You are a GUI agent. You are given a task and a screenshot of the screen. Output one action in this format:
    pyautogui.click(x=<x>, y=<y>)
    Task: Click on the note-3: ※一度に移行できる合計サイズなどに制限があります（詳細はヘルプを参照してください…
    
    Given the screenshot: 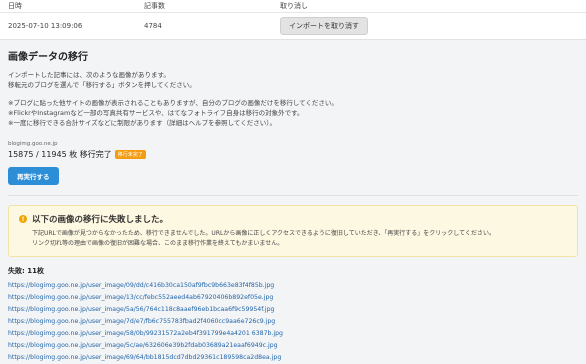 What is the action you would take?
    pyautogui.click(x=142, y=123)
    